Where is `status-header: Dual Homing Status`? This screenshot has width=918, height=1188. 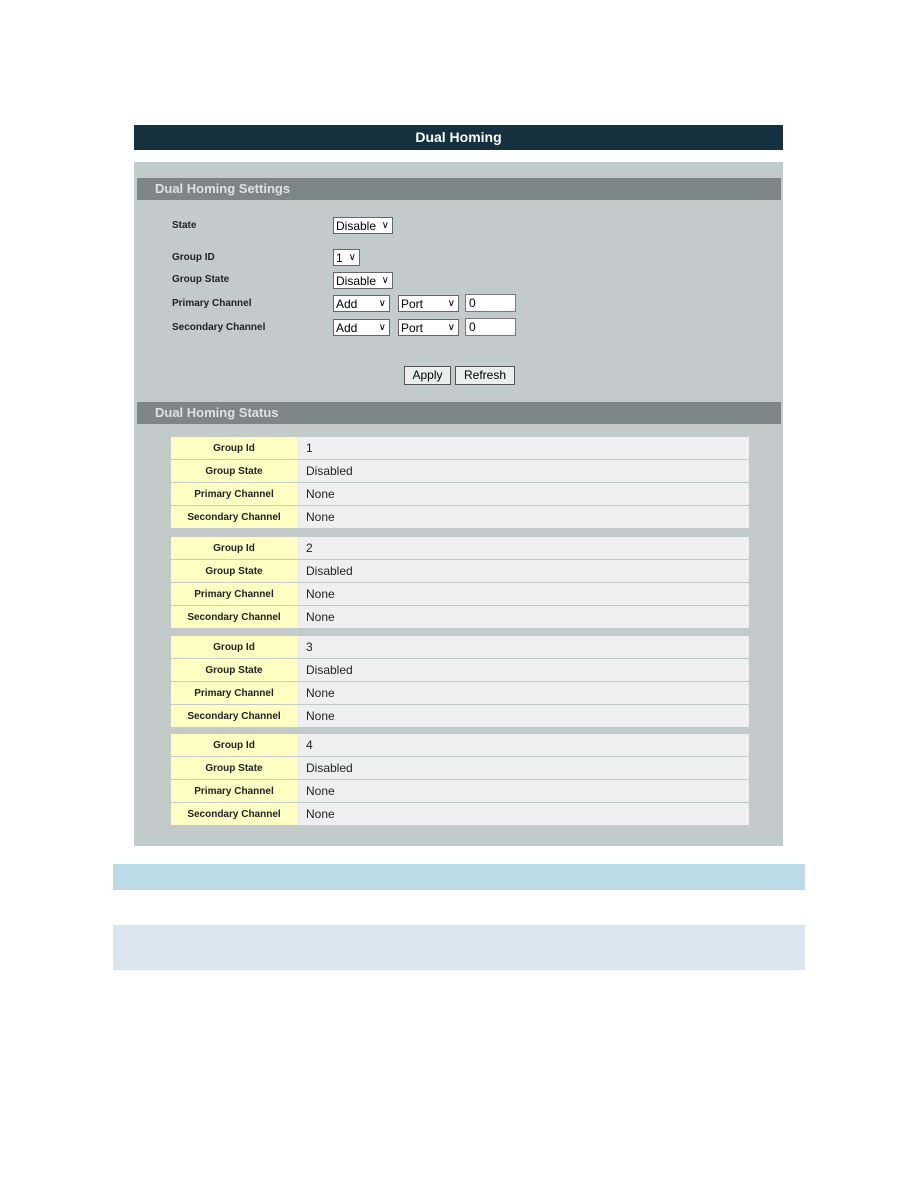 status-header: Dual Homing Status is located at coordinates (459, 413).